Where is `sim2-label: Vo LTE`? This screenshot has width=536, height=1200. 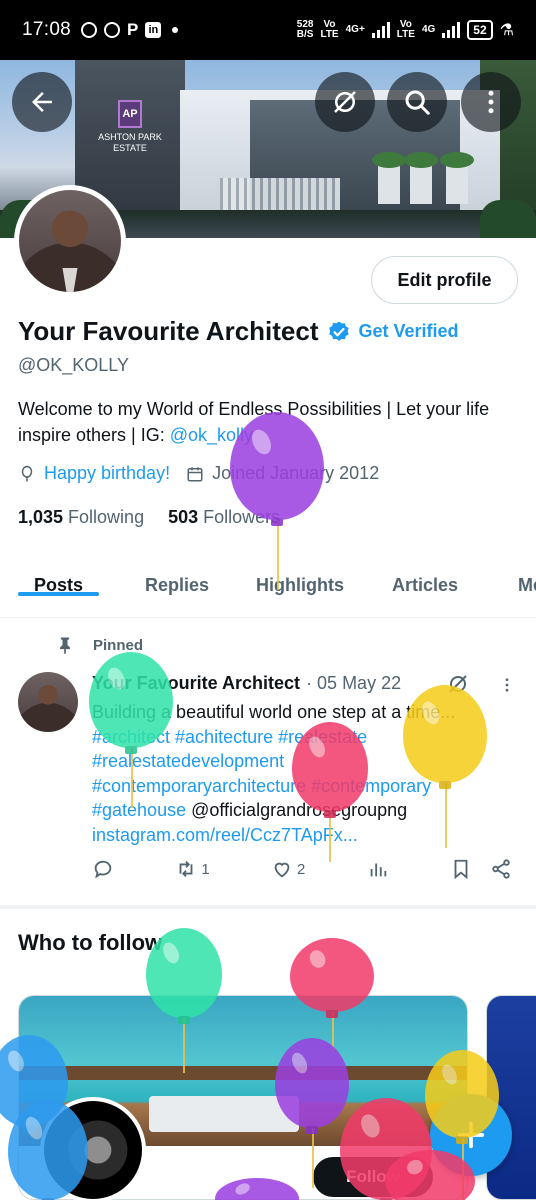 sim2-label: Vo LTE is located at coordinates (406, 30).